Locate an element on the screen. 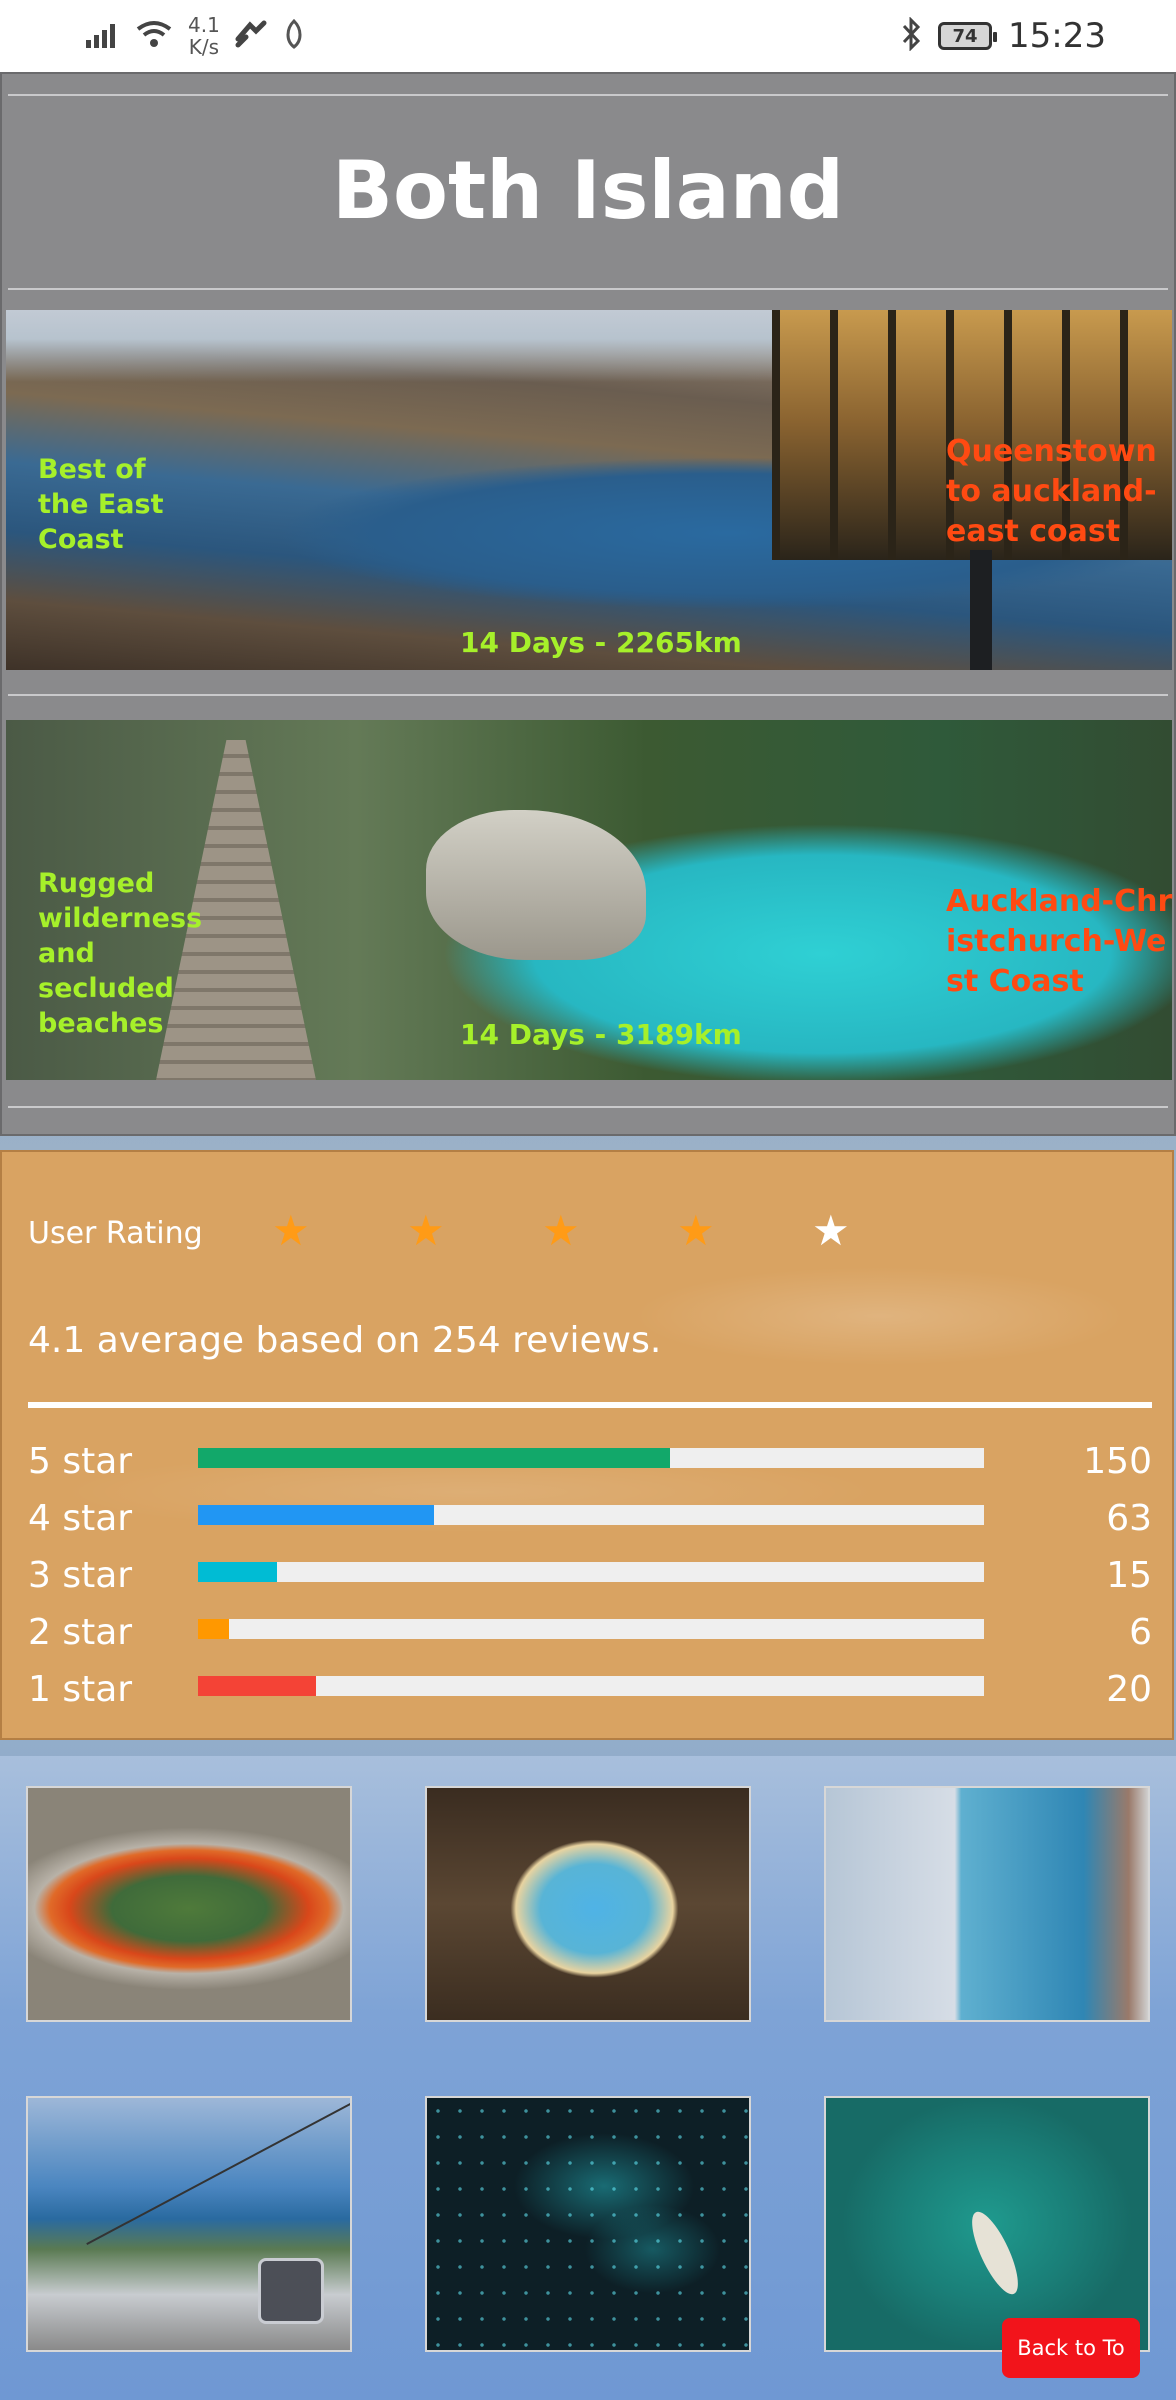  tour-1-stats: 14 Days - 2265km is located at coordinates (601, 642).